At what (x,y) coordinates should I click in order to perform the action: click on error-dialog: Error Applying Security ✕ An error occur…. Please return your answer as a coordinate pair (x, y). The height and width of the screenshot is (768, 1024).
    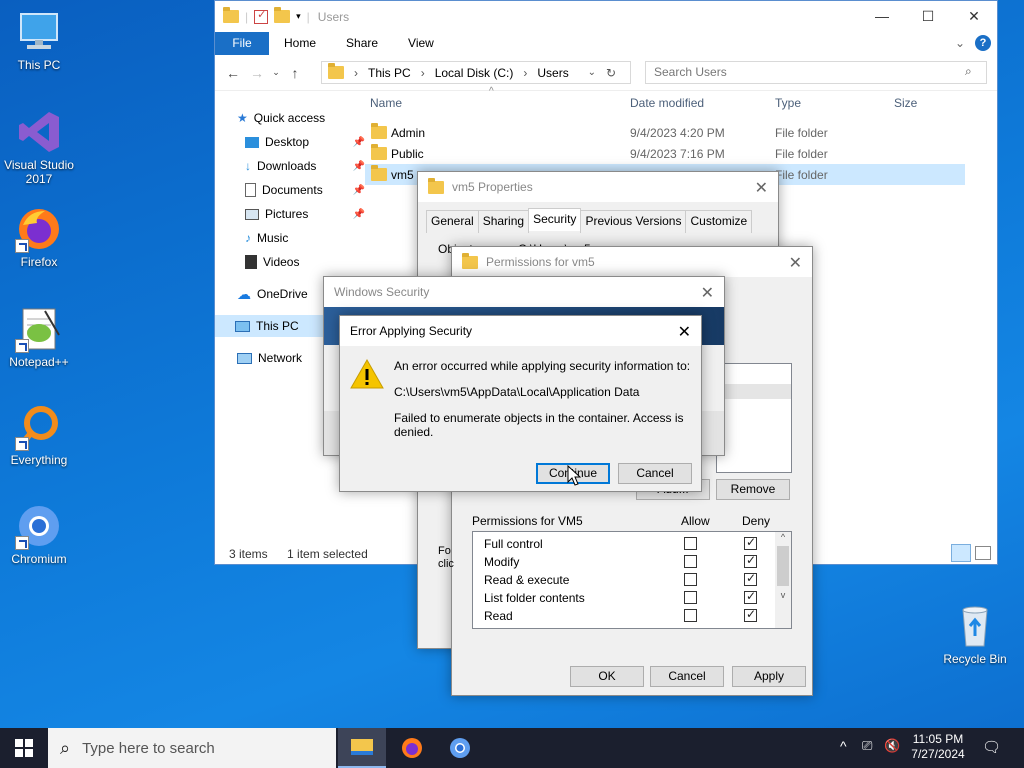
    Looking at the image, I should click on (520, 403).